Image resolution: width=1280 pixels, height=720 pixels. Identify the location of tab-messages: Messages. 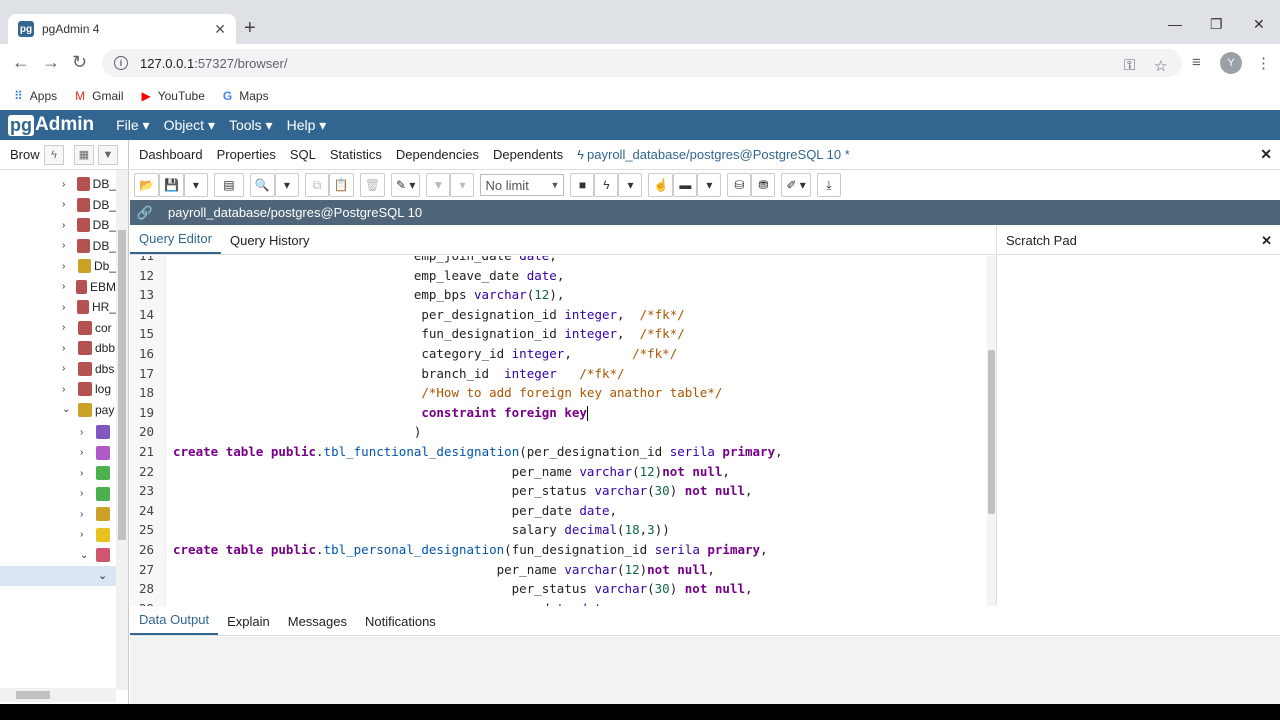
(317, 624).